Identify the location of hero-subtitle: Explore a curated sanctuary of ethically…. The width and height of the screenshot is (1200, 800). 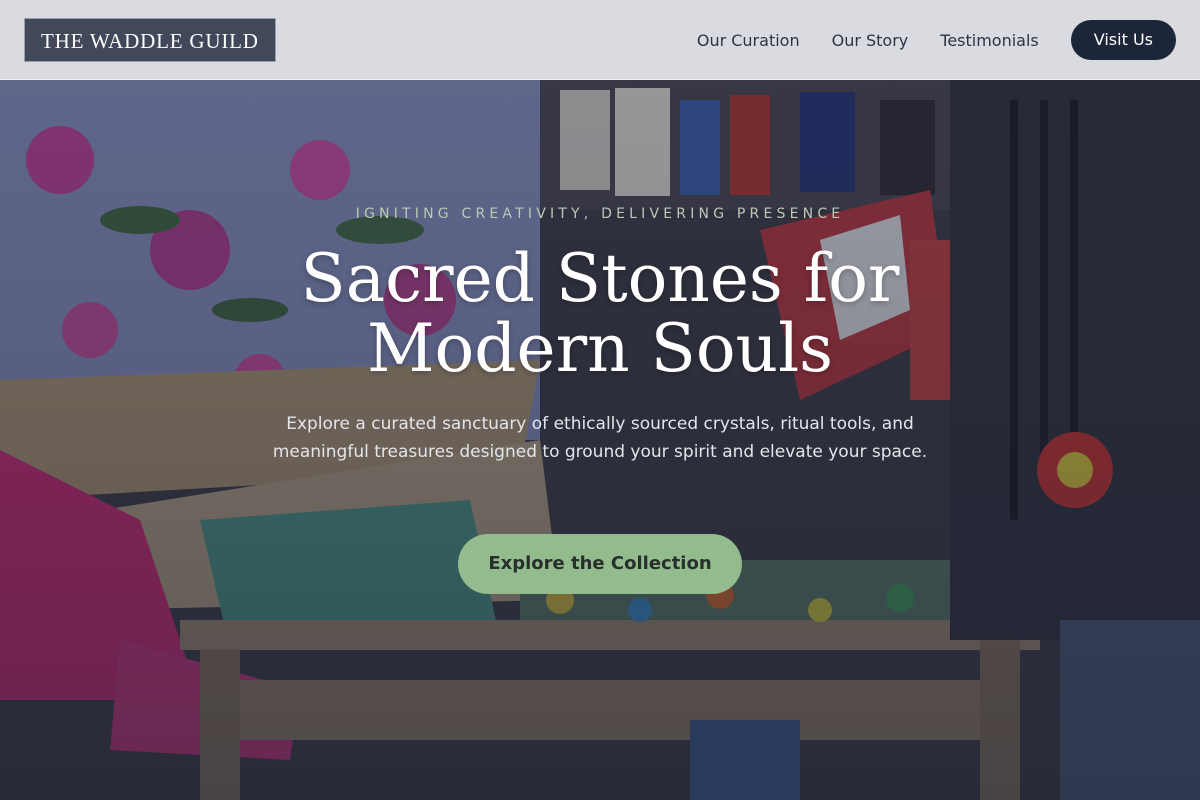
(600, 438).